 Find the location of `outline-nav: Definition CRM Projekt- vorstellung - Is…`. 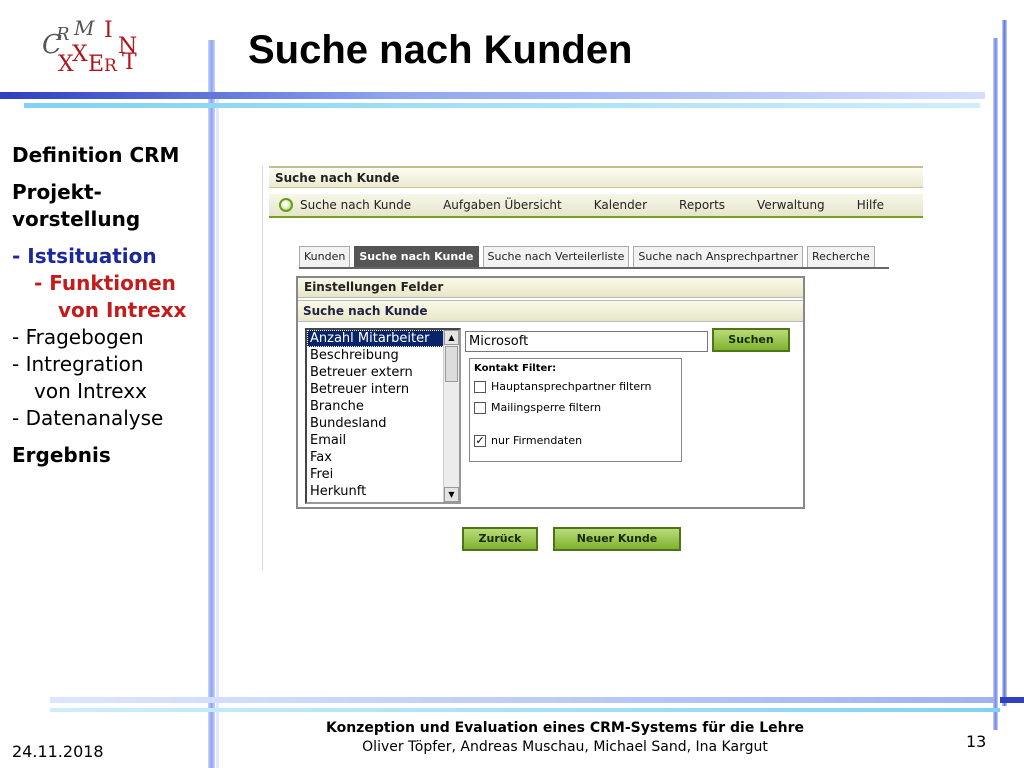

outline-nav: Definition CRM Projekt- vorstellung - Is… is located at coordinates (112, 305).